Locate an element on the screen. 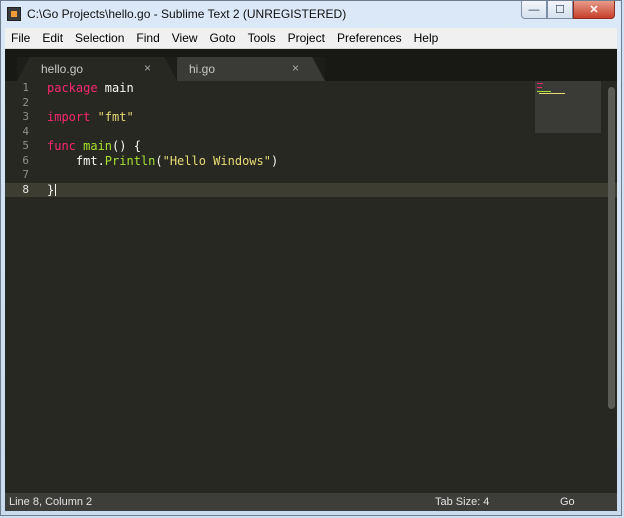  code-text: } is located at coordinates (51, 189).